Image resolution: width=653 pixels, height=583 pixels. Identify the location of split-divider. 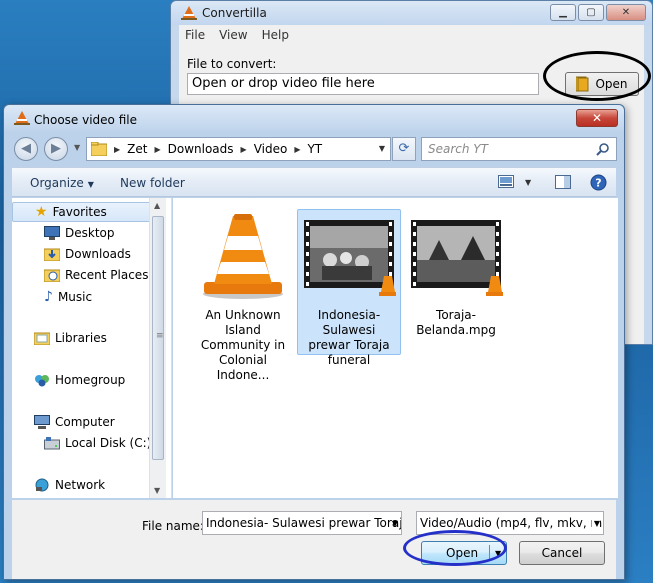
(489, 553).